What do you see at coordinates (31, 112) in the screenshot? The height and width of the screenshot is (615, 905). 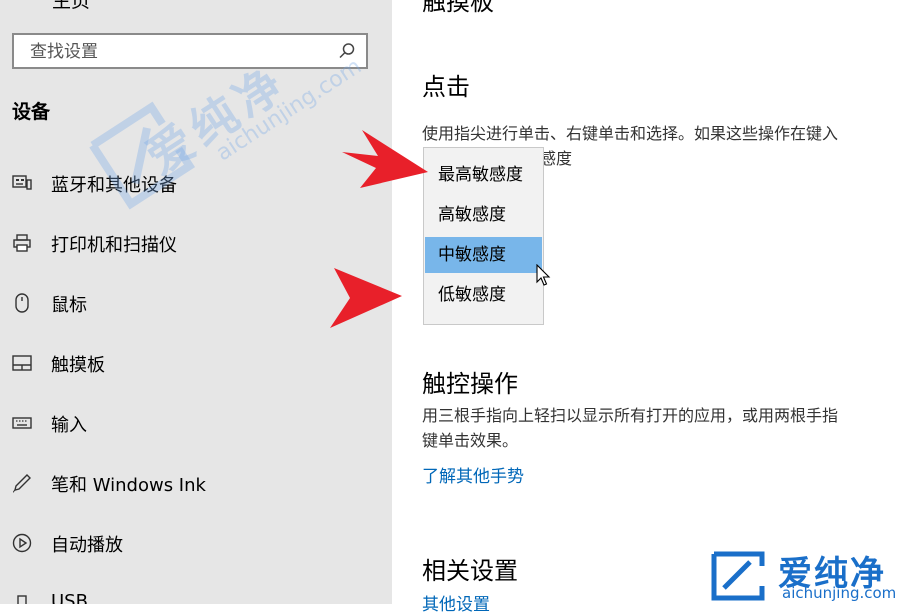 I see `section-title-devices: 设备` at bounding box center [31, 112].